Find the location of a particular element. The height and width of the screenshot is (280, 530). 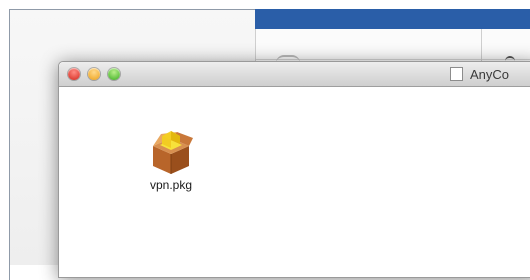

window-title: AnyCo is located at coordinates (490, 74).